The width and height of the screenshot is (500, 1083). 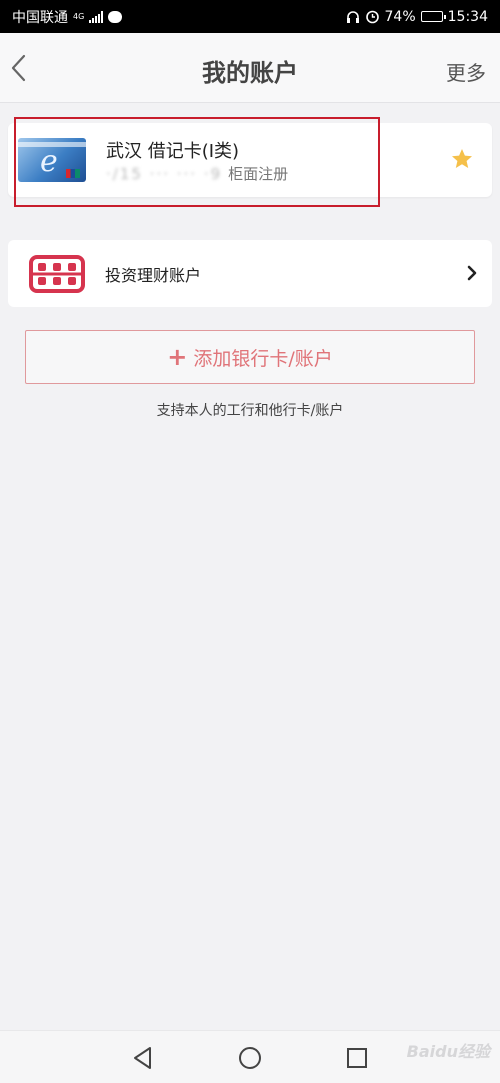 I want to click on add-card-label: 添加银行卡/账户, so click(x=263, y=358).